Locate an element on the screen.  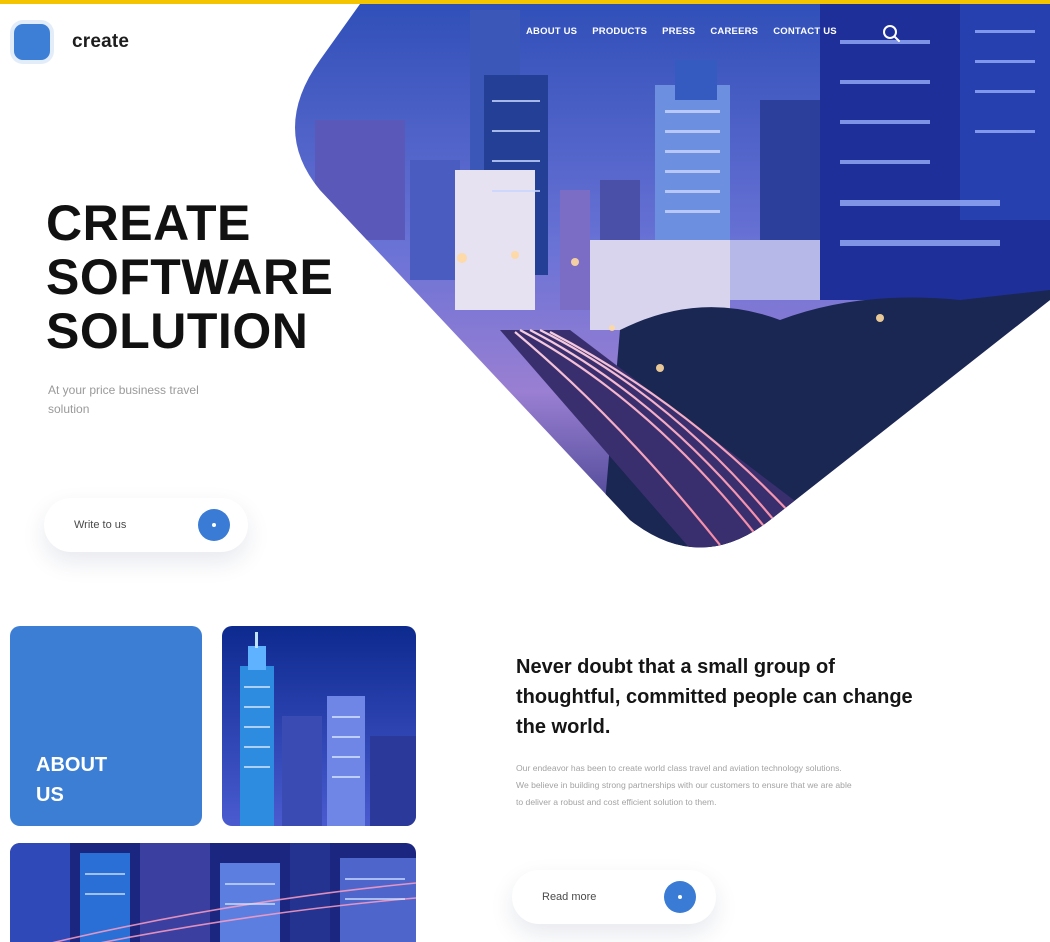
write-to-us-button: Write to us is located at coordinates (146, 525).